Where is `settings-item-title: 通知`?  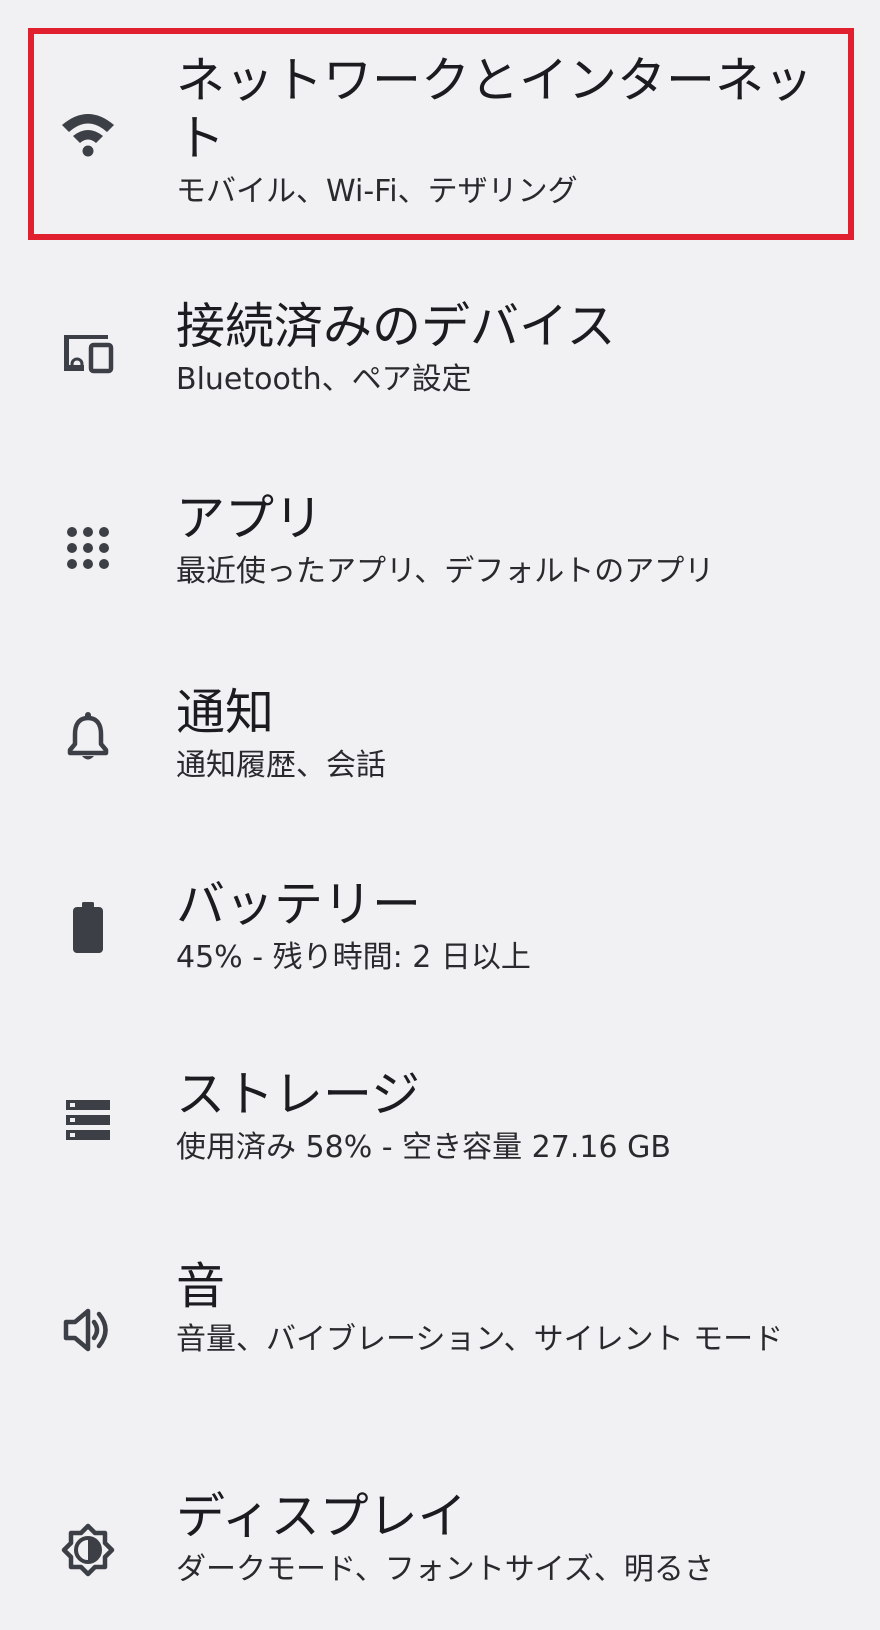
settings-item-title: 通知 is located at coordinates (225, 712).